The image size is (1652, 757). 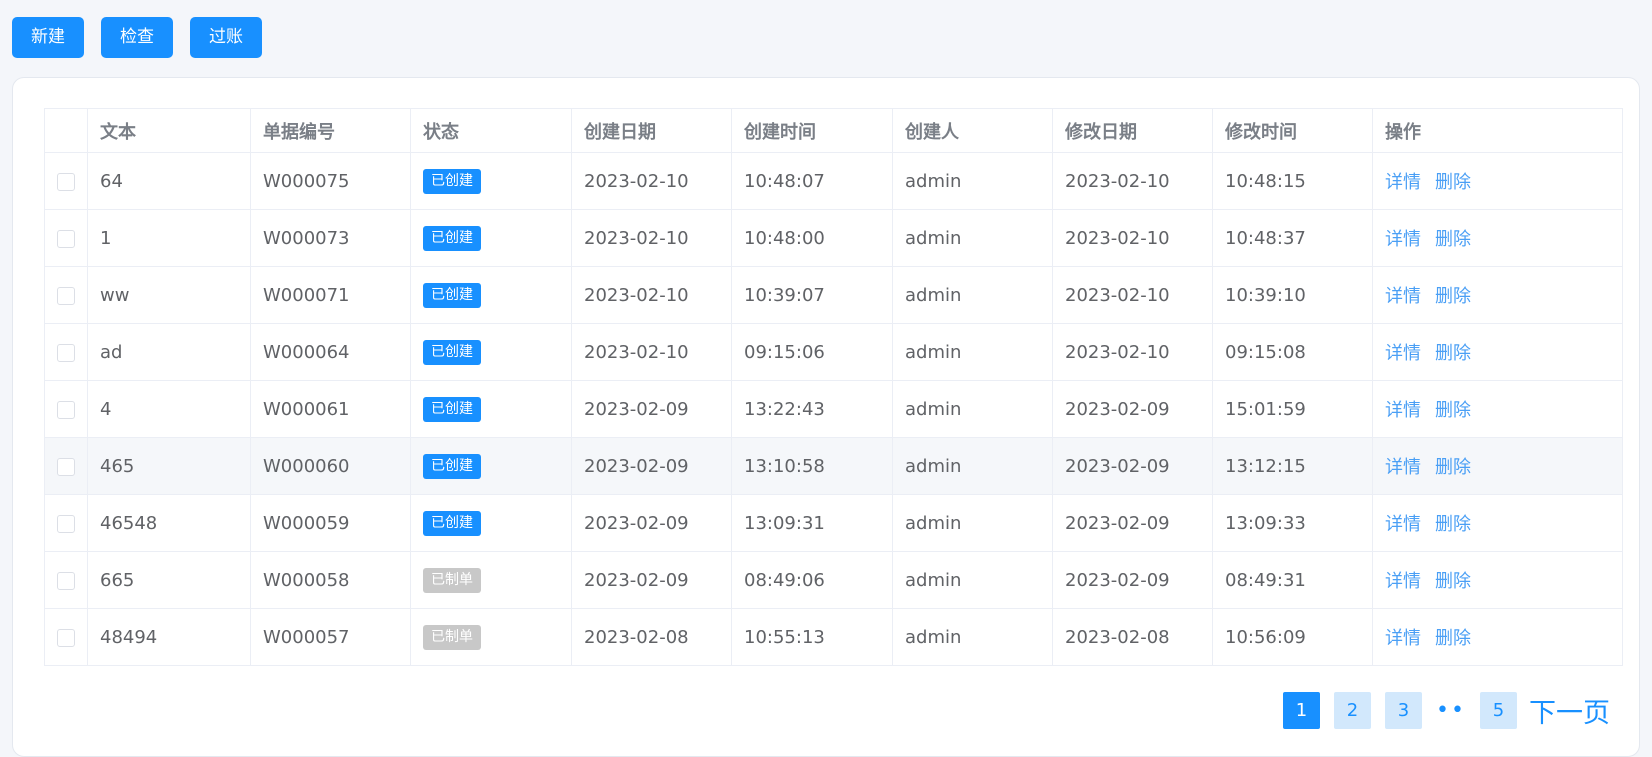 I want to click on code-cell: W000059, so click(x=330, y=523).